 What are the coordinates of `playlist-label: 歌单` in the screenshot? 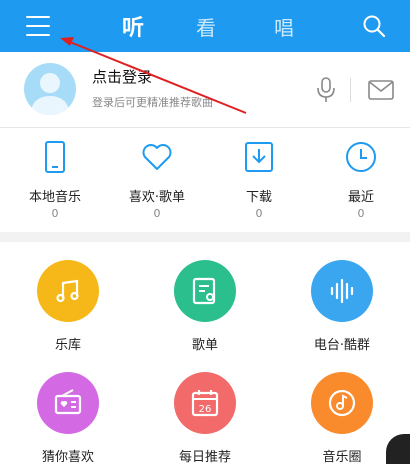 It's located at (204, 345).